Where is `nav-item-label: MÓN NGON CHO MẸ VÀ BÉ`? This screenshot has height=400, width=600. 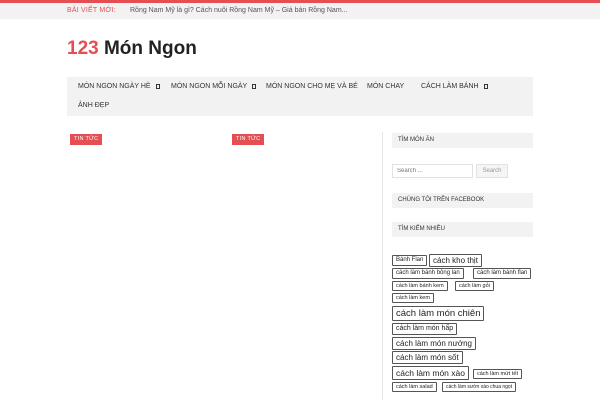
nav-item-label: MÓN NGON CHO MẸ VÀ BÉ is located at coordinates (312, 86).